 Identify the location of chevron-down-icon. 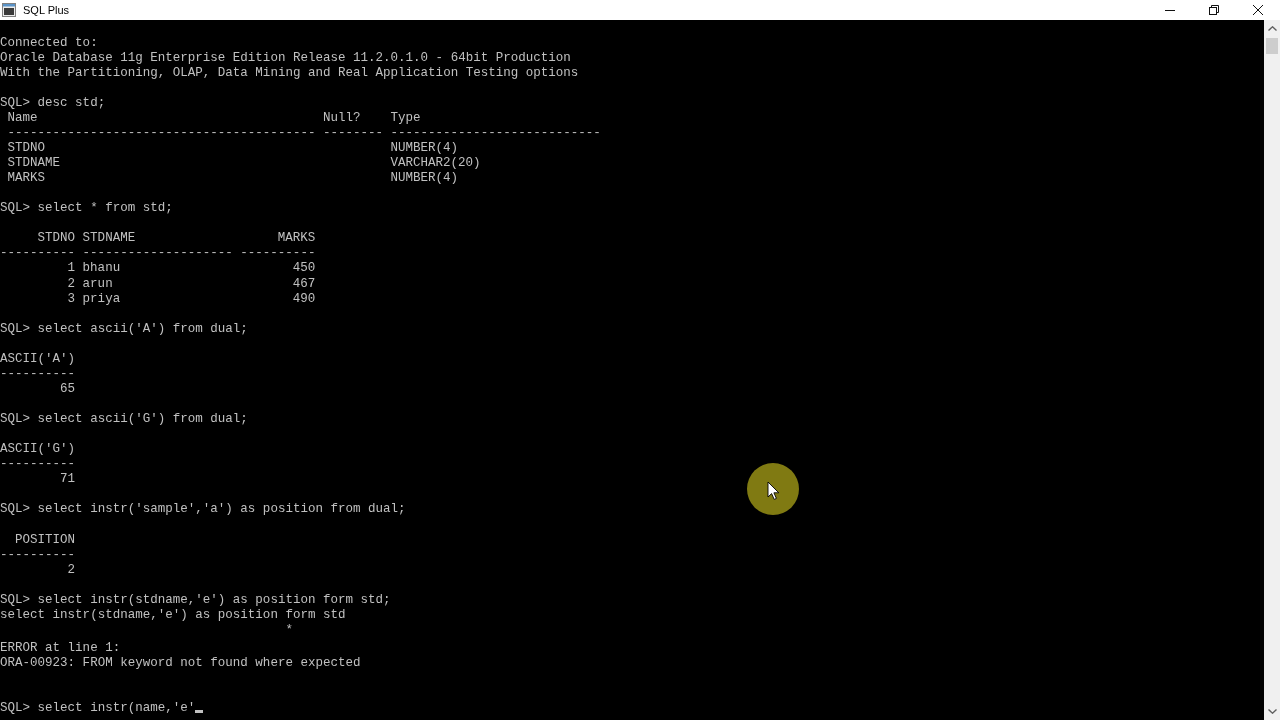
(1272, 711).